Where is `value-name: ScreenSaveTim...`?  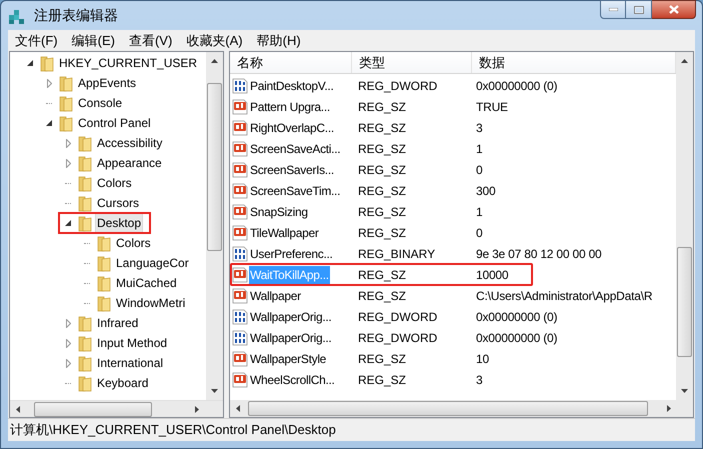
value-name: ScreenSaveTim... is located at coordinates (295, 191).